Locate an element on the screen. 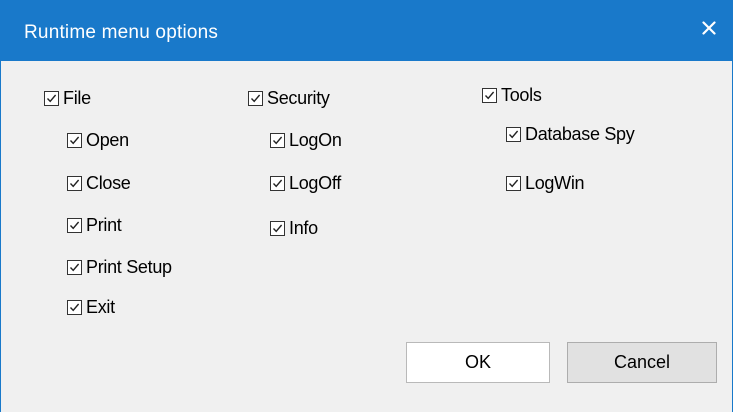  checkbox-close: Close is located at coordinates (99, 183).